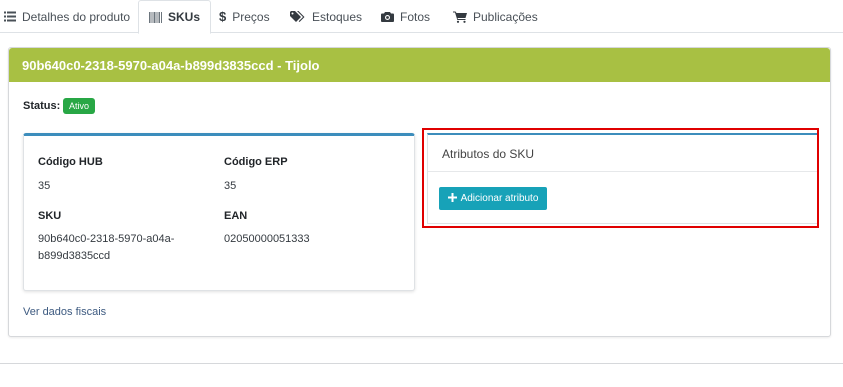 This screenshot has height=387, width=843. What do you see at coordinates (106, 239) in the screenshot?
I see `sku-value-line1: 90b640c0-2318-5970-a04a-` at bounding box center [106, 239].